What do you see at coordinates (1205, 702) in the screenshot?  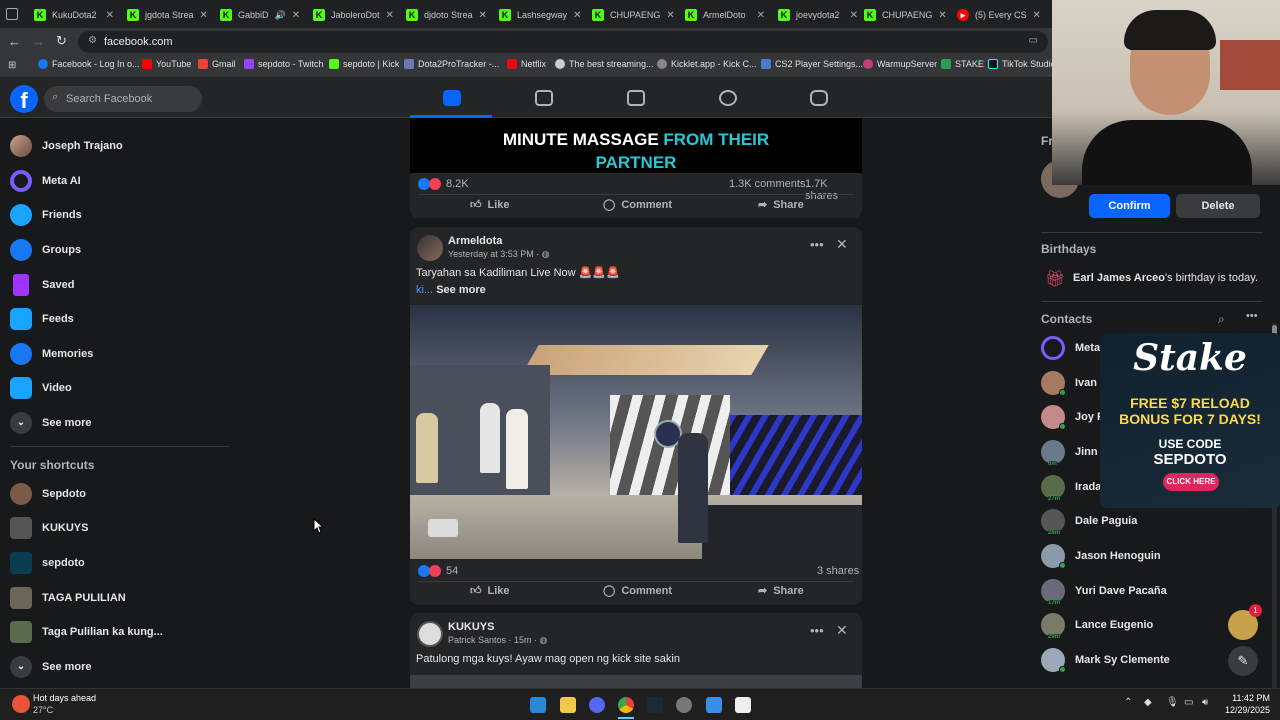 I see `volume-icon: 🔊︎` at bounding box center [1205, 702].